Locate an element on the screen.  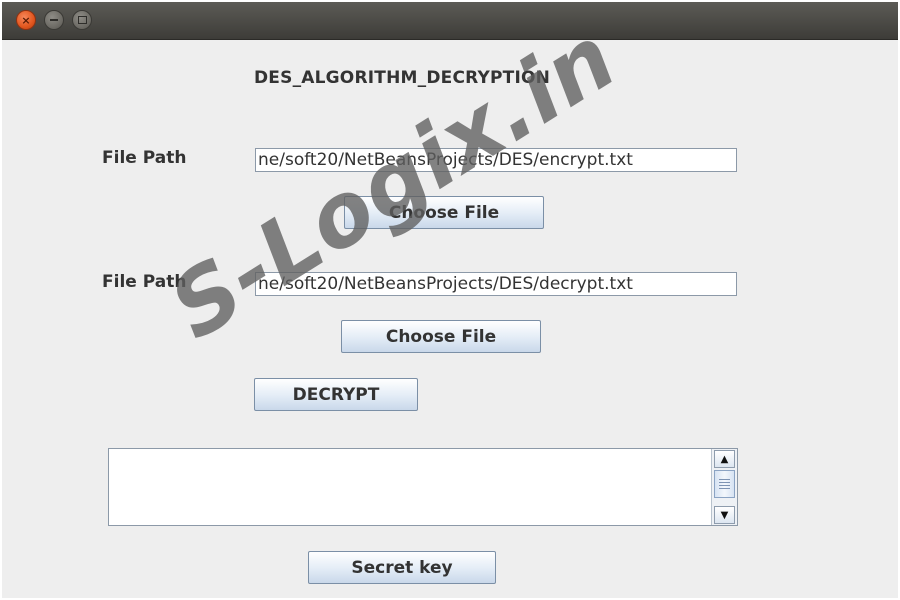
choose-encrypt-file-button: Choose File is located at coordinates (444, 212).